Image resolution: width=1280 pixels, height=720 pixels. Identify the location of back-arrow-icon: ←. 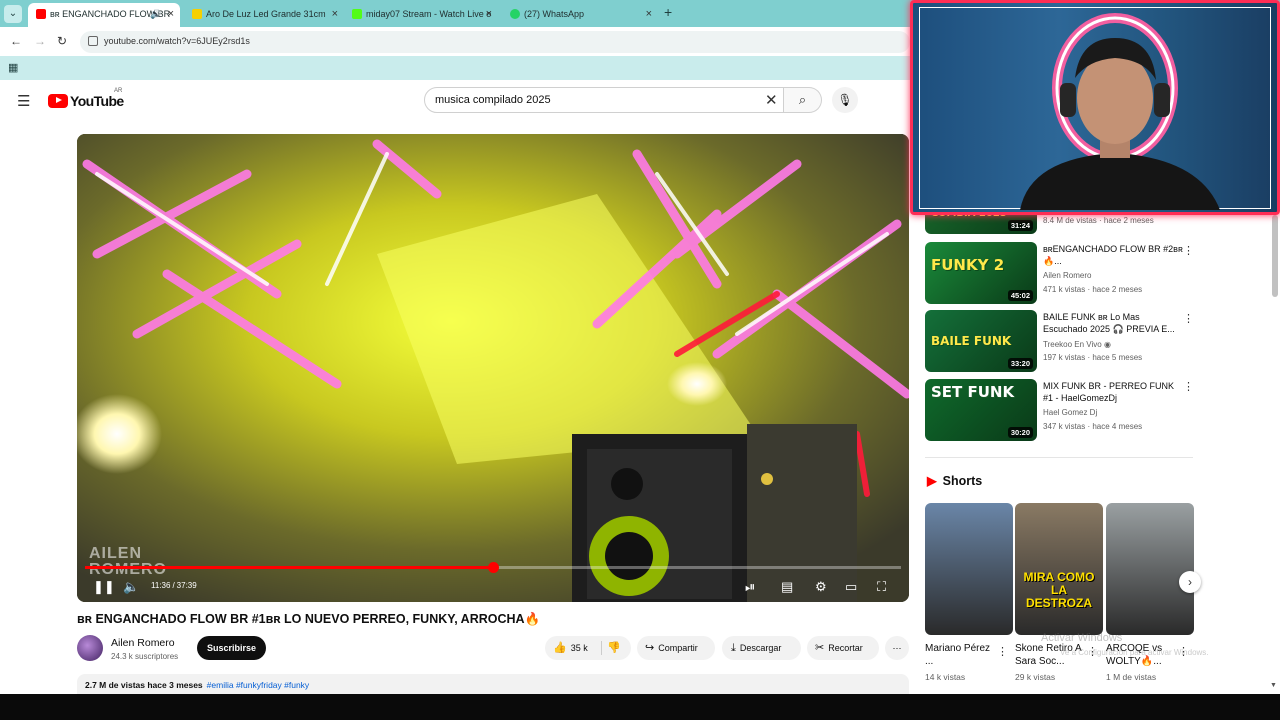
(16, 41).